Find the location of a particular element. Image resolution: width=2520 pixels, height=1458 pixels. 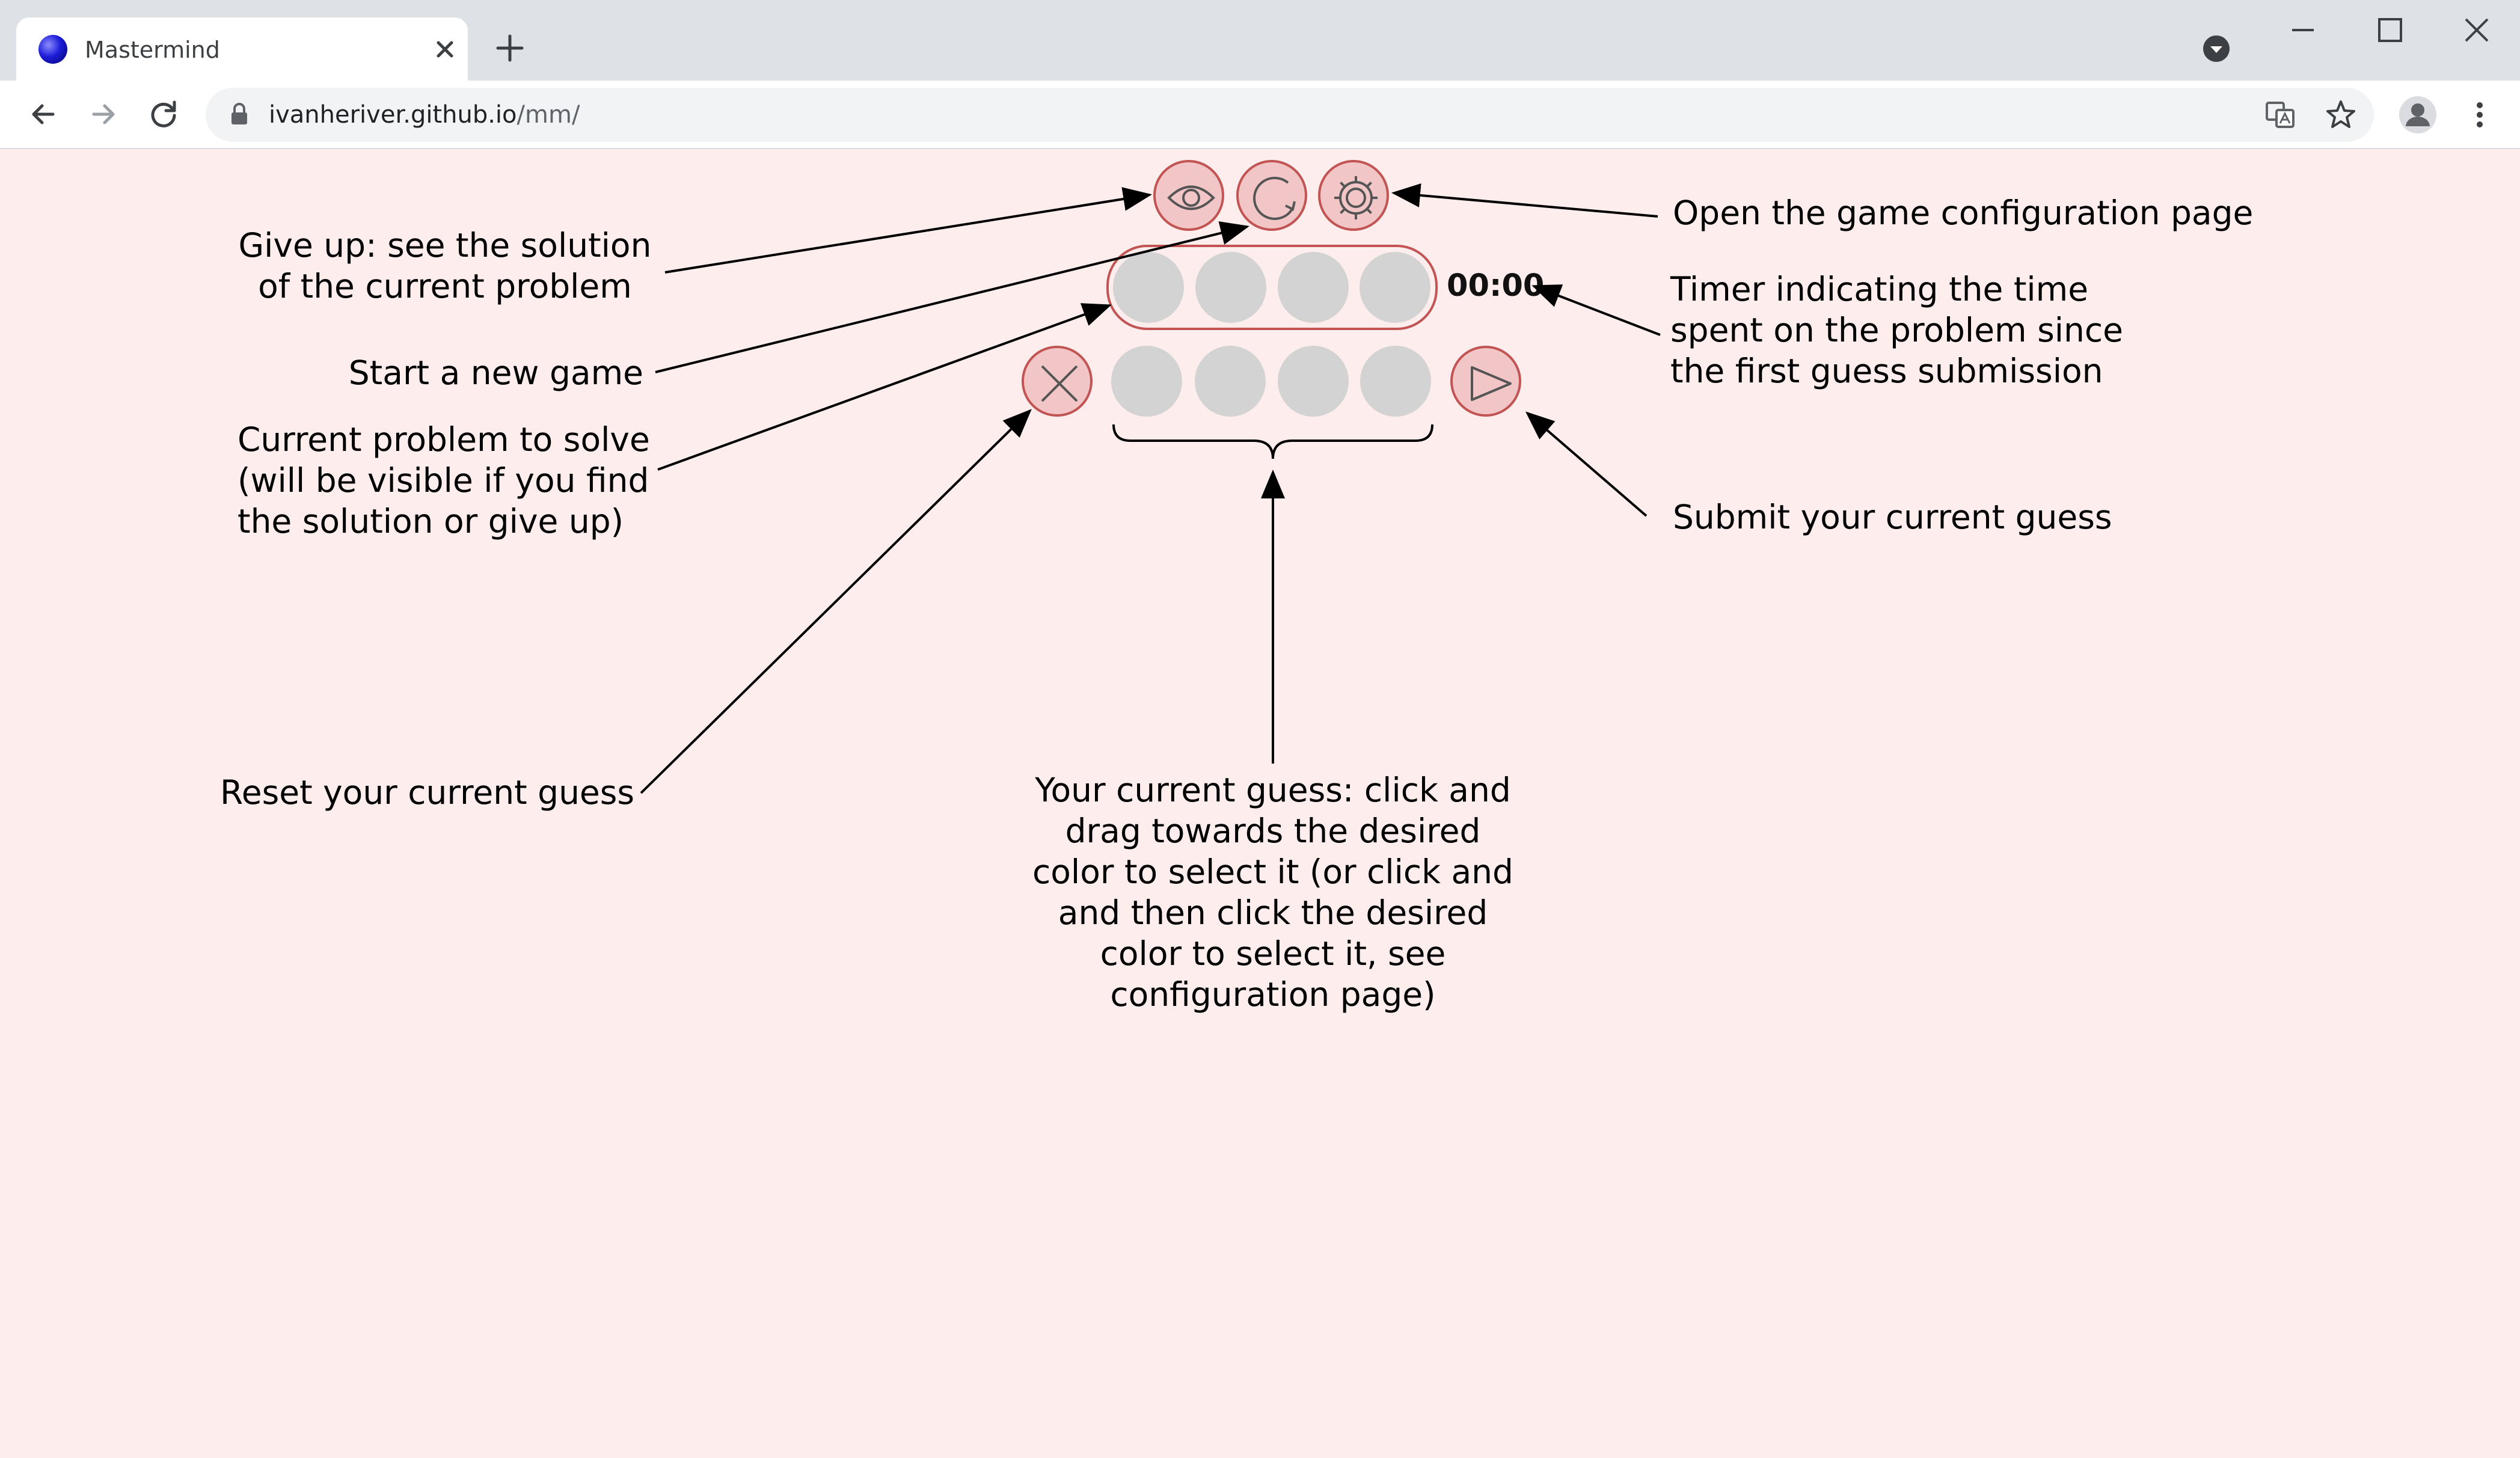

bookmark-star-icon is located at coordinates (2341, 115).